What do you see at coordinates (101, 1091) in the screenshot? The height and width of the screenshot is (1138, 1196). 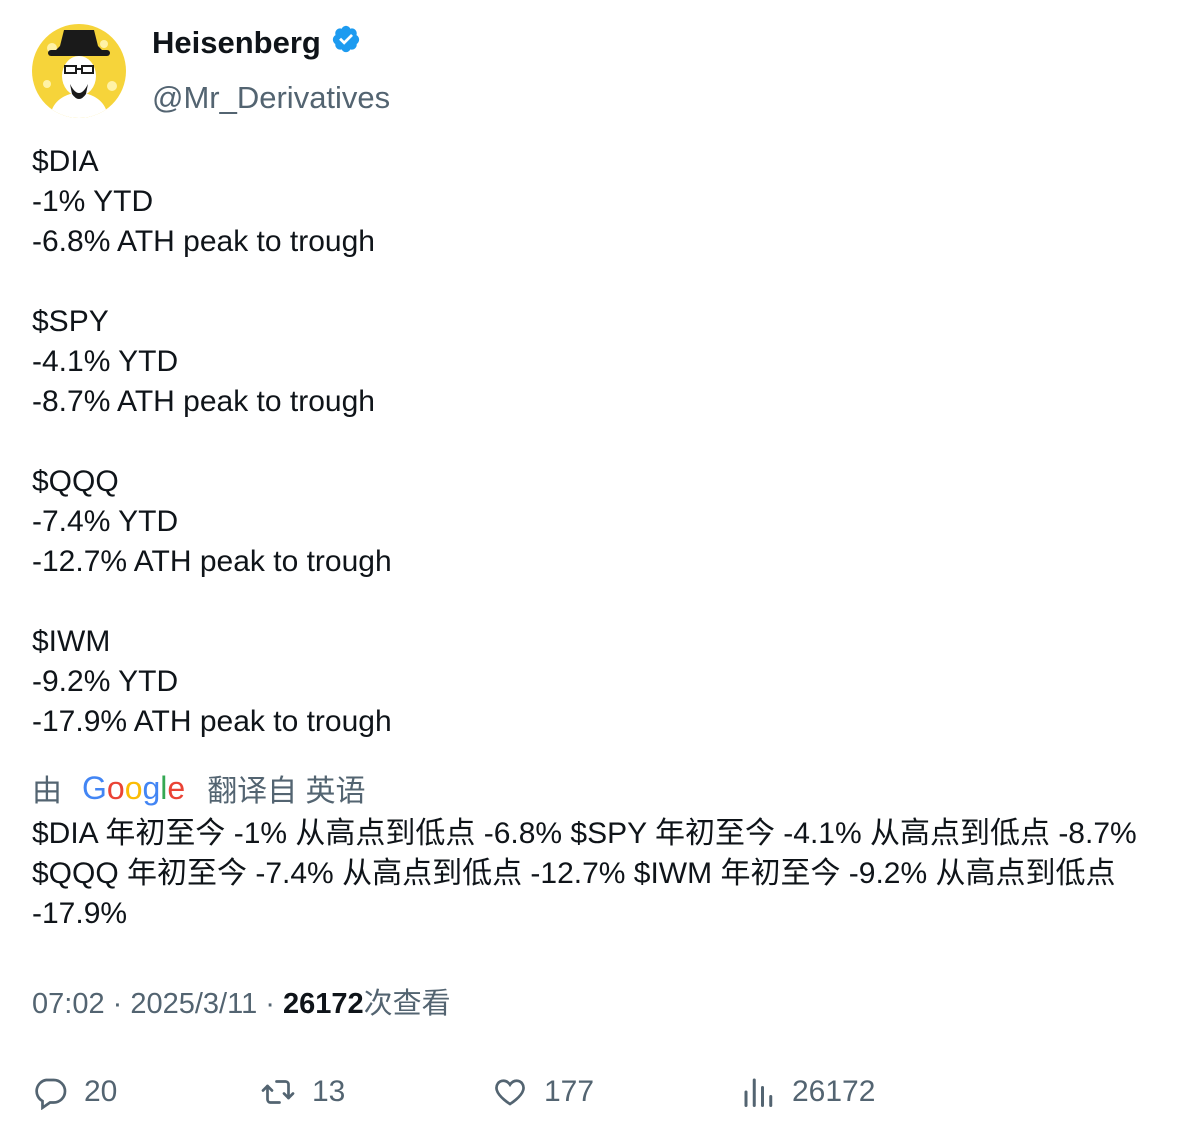 I see `reply-count: 20` at bounding box center [101, 1091].